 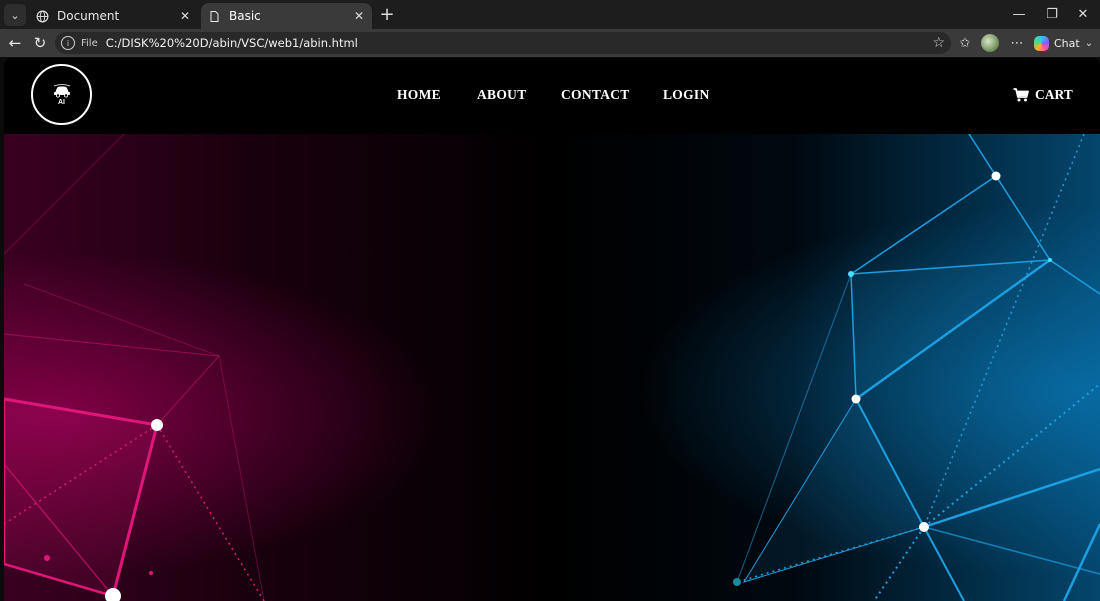 I want to click on arrow-left-icon: ←, so click(x=15, y=43).